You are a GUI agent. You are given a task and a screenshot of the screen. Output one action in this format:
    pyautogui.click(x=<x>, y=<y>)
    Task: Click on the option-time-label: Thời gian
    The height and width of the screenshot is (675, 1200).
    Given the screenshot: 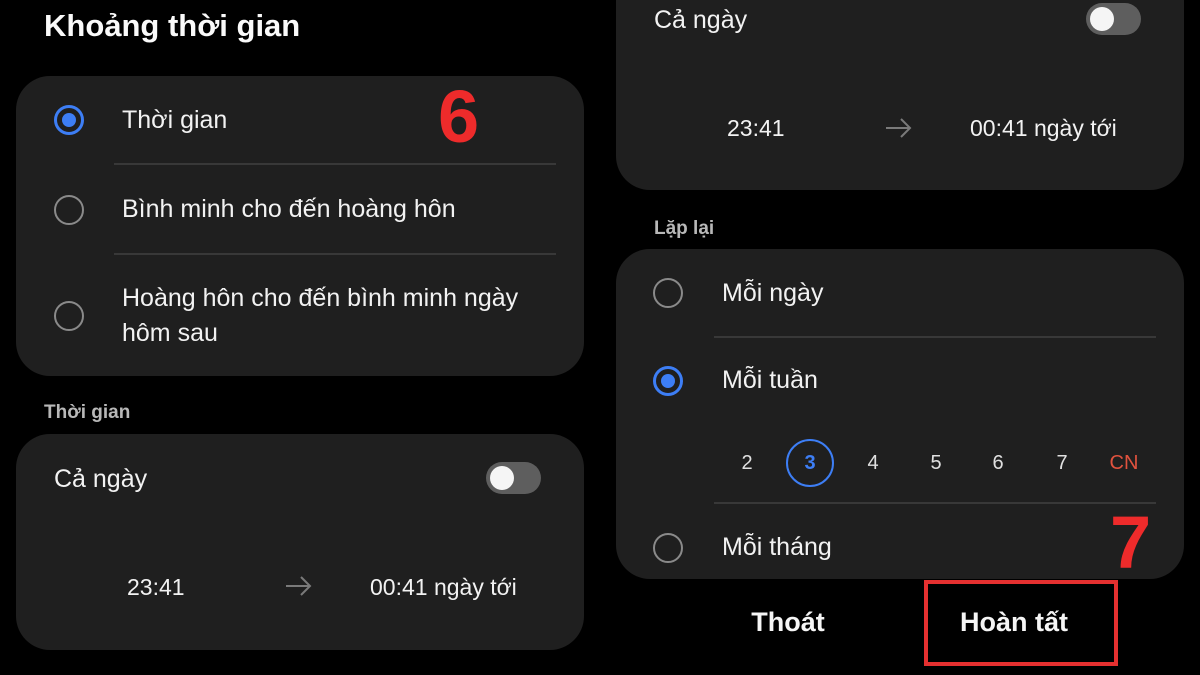 What is the action you would take?
    pyautogui.click(x=174, y=120)
    